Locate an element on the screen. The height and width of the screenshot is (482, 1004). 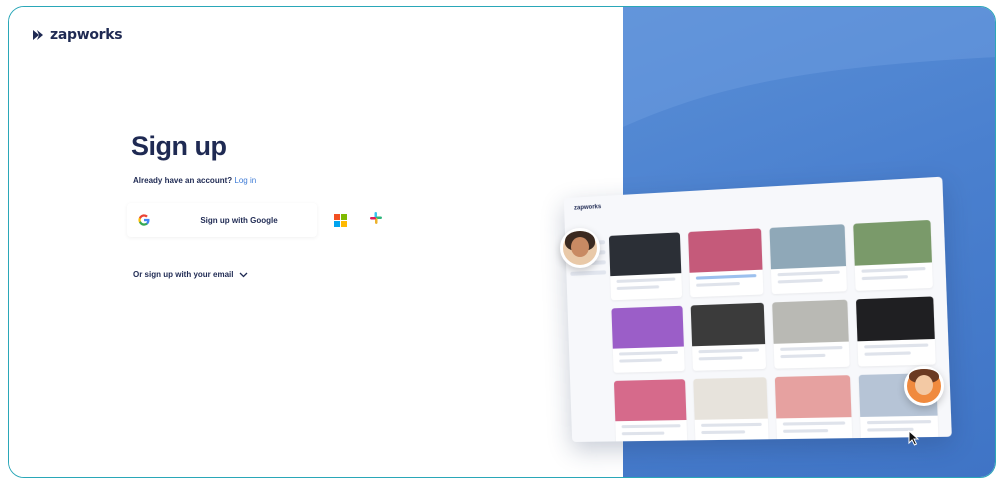
google-signup-button: Sign up with Google is located at coordinates (222, 220).